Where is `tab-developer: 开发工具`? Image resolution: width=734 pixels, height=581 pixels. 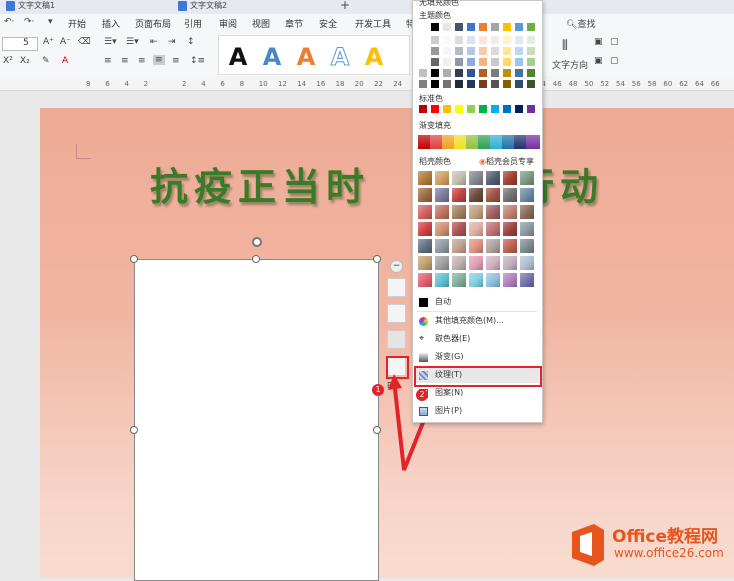
tab-developer: 开发工具 is located at coordinates (373, 23).